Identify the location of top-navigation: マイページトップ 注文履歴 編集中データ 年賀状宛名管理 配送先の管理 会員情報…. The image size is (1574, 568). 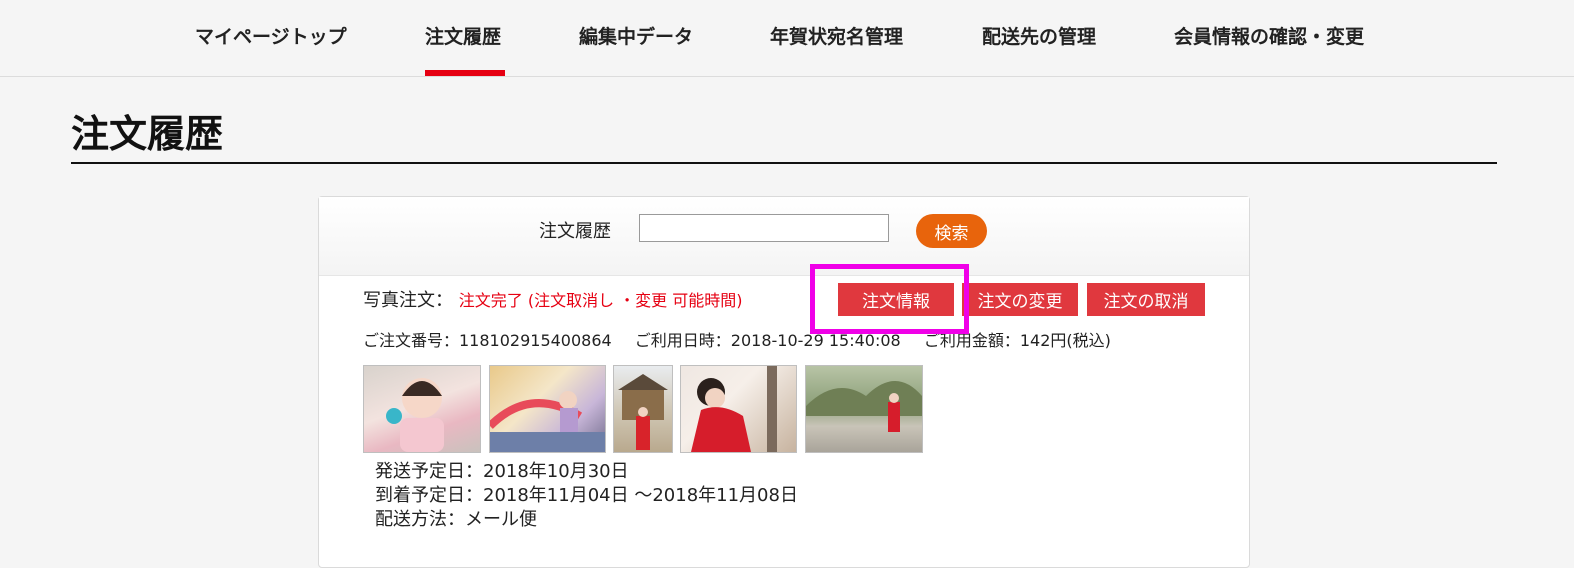
(787, 38).